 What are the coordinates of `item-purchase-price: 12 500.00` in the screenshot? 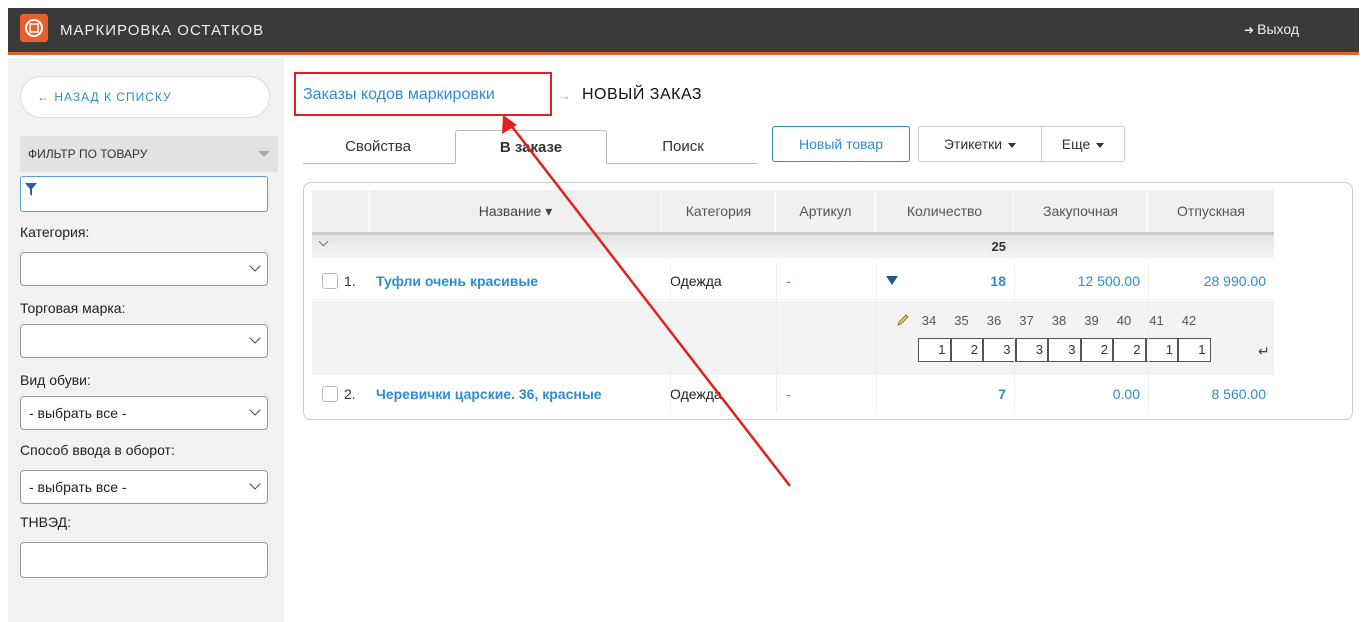 It's located at (1081, 280).